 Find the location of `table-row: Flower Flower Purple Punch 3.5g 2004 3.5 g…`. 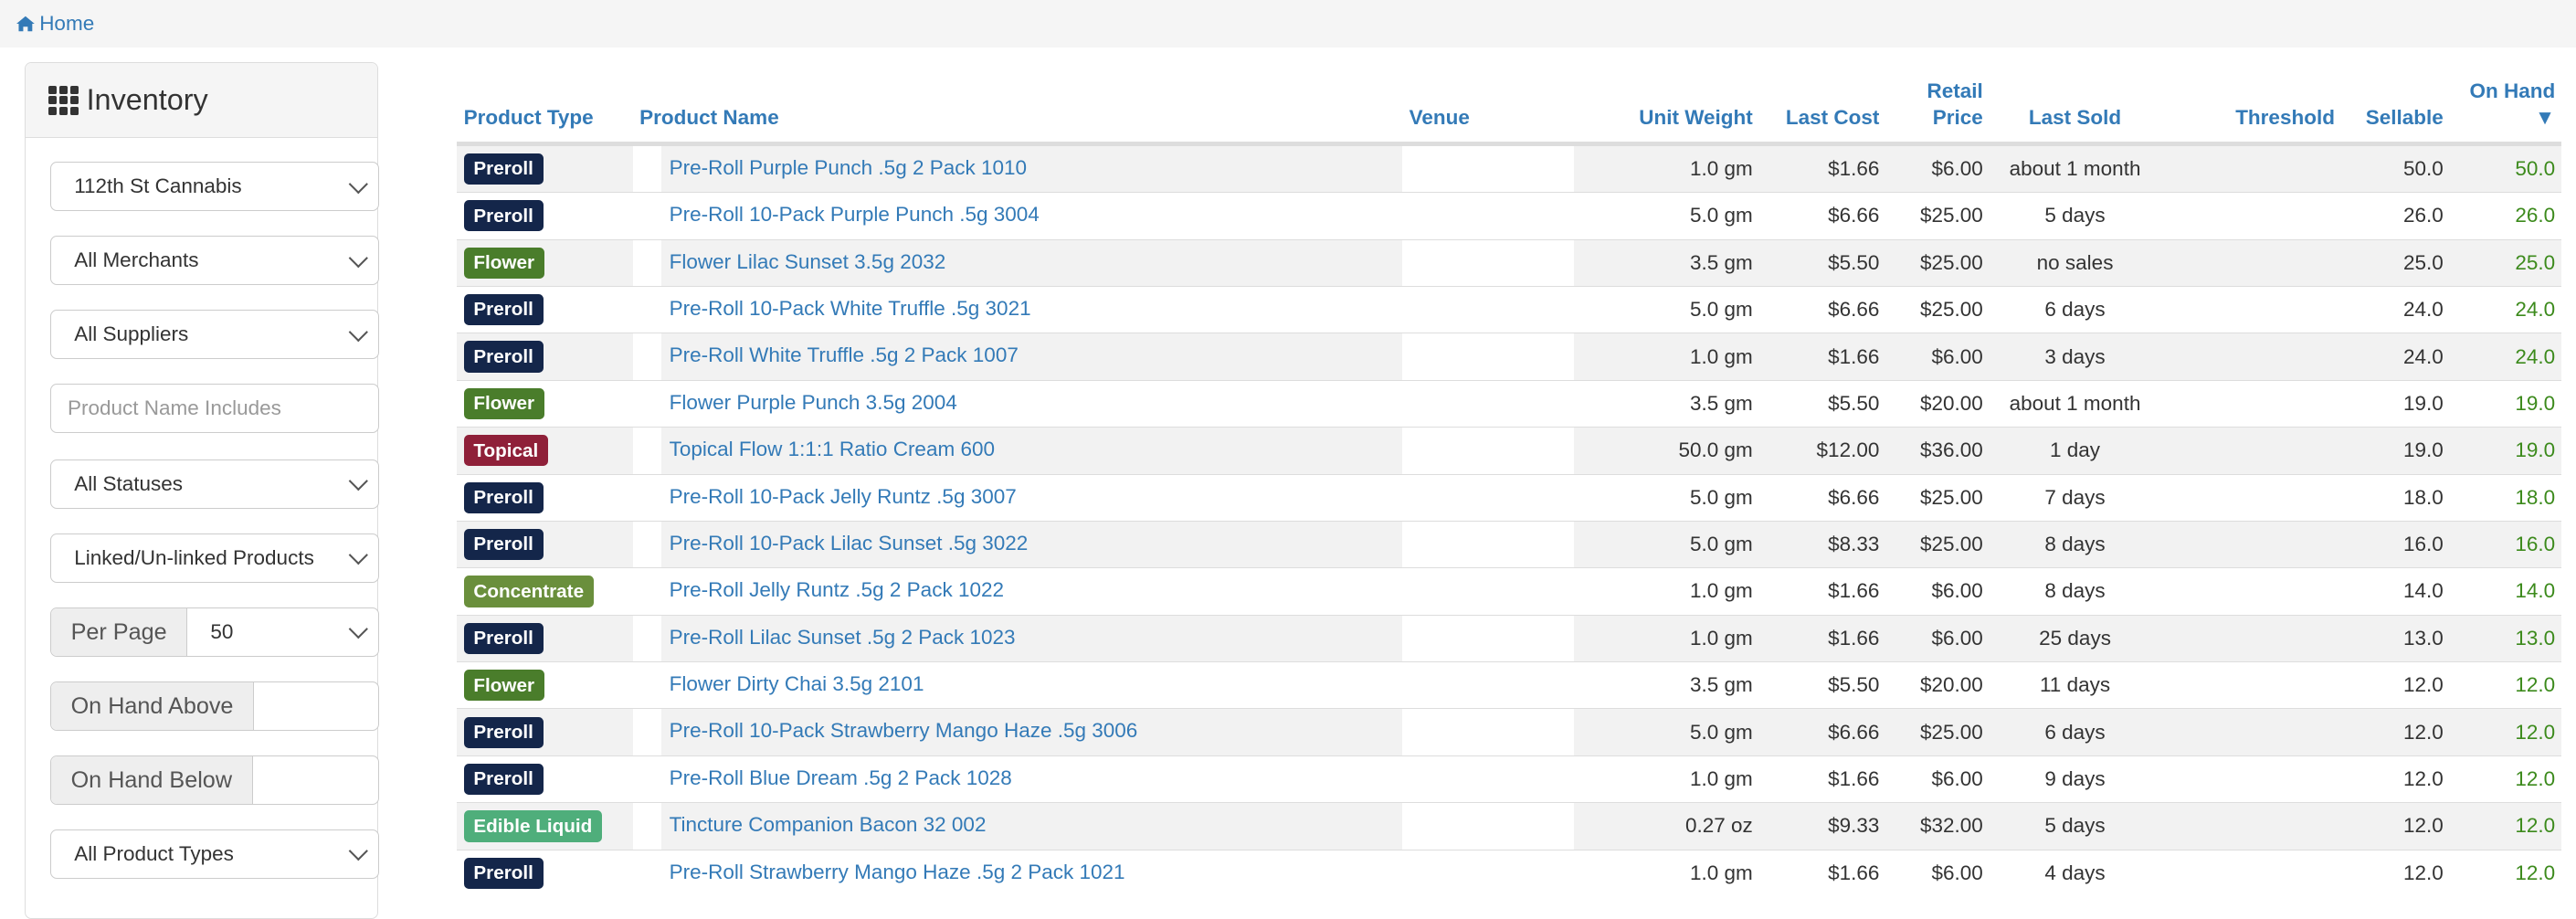

table-row: Flower Flower Purple Punch 3.5g 2004 3.5 g… is located at coordinates (1509, 403).